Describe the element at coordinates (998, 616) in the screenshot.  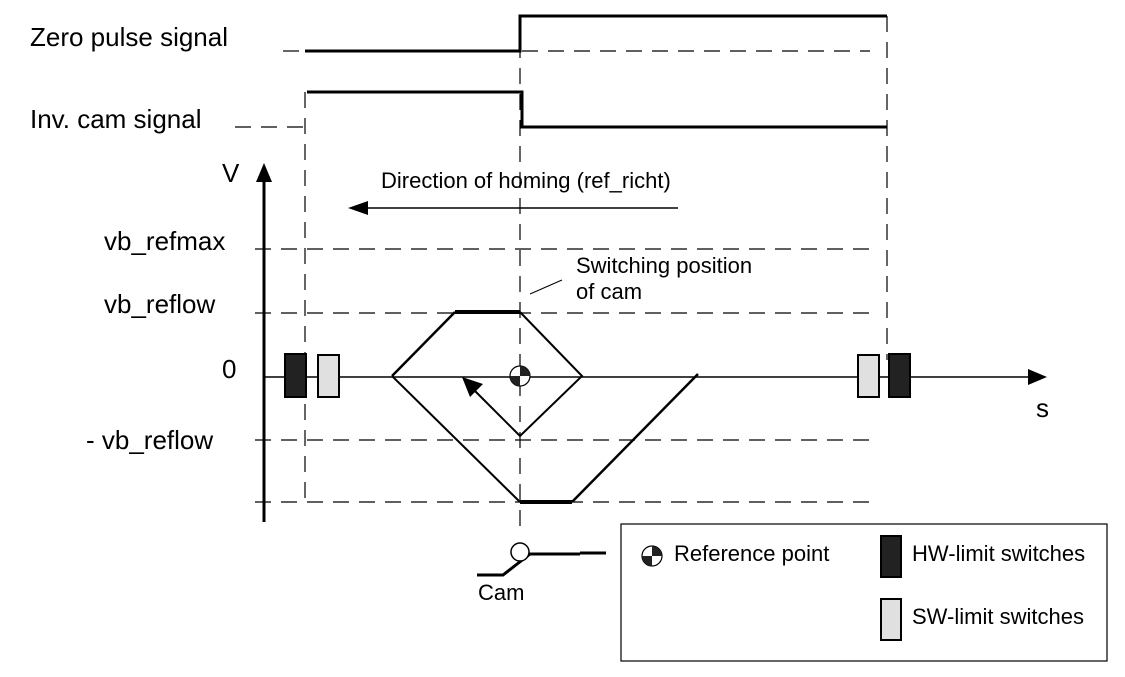
I see `legend-sw-limit: SW-limit switches` at that location.